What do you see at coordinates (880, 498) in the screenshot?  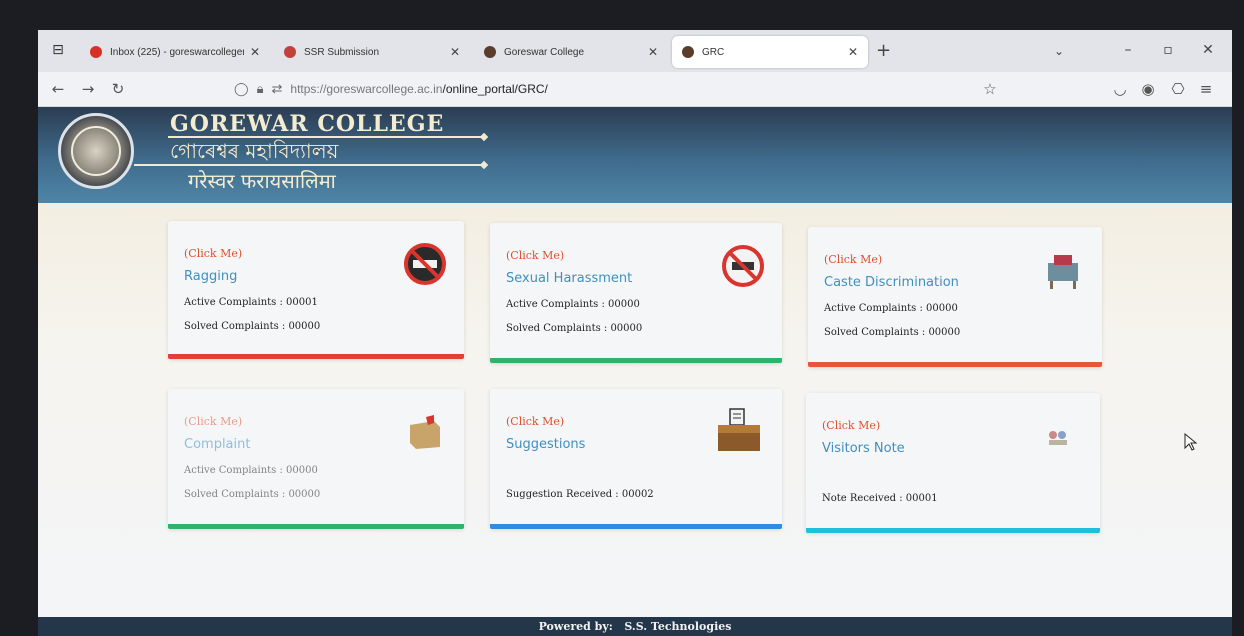 I see `note-received: Note Received : 00001` at bounding box center [880, 498].